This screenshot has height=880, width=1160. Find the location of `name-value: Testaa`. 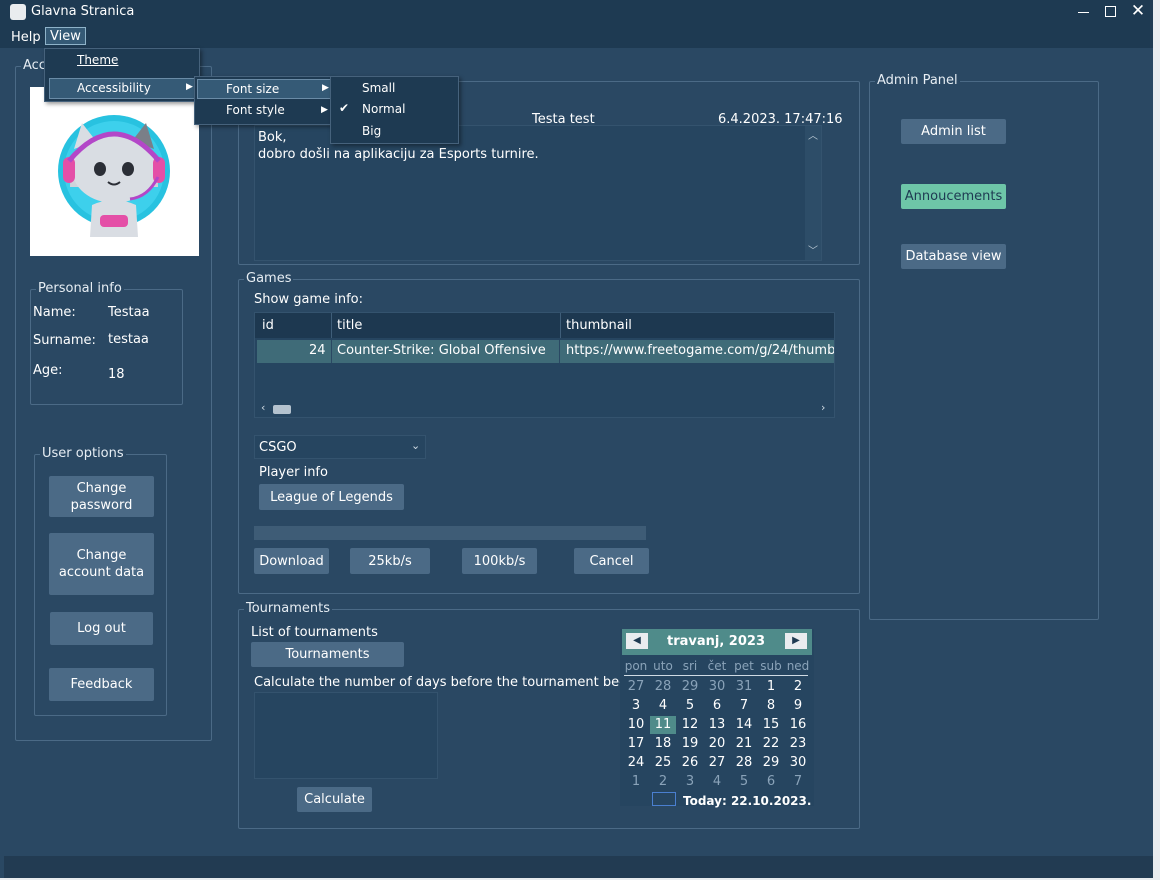

name-value: Testaa is located at coordinates (129, 312).